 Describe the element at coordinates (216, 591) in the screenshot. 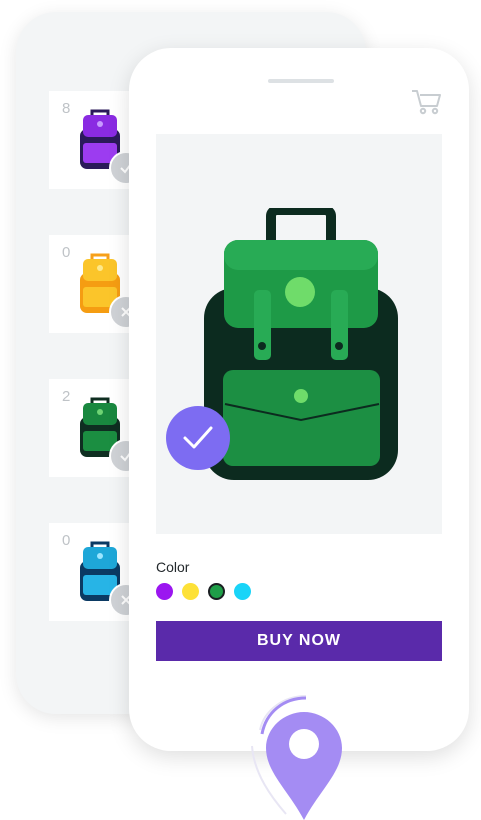

I see `color-swatch-green-selected` at that location.